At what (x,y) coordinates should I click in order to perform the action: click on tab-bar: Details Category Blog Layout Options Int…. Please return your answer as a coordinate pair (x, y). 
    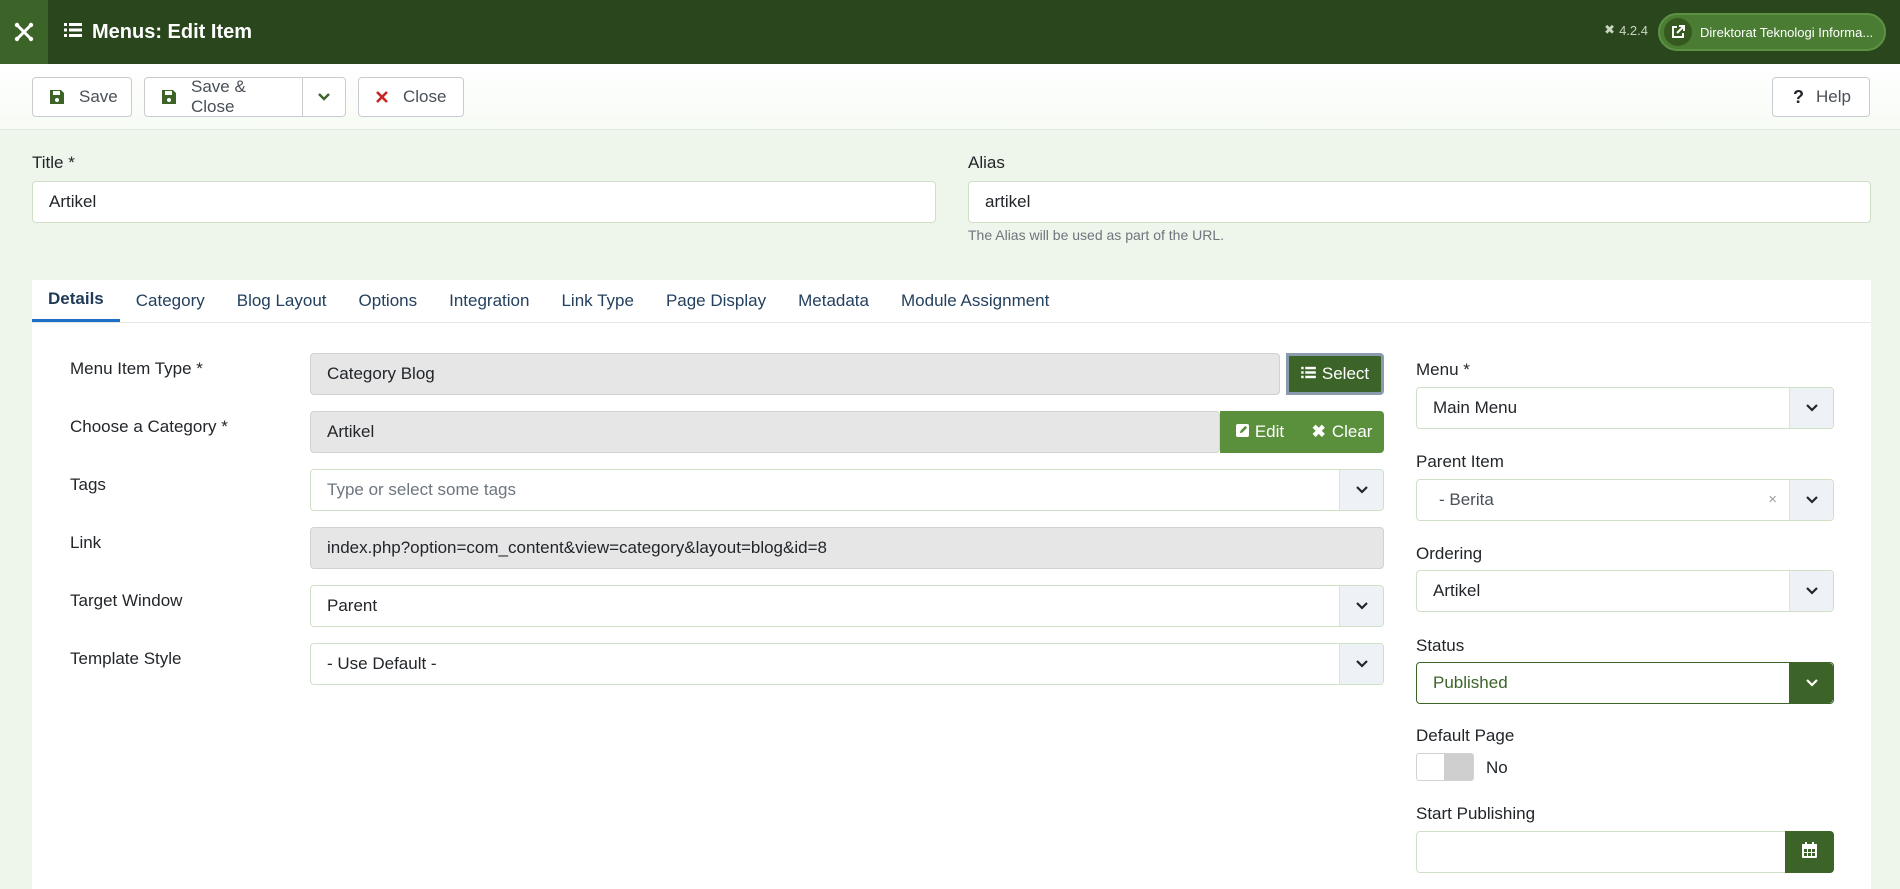
    Looking at the image, I should click on (951, 301).